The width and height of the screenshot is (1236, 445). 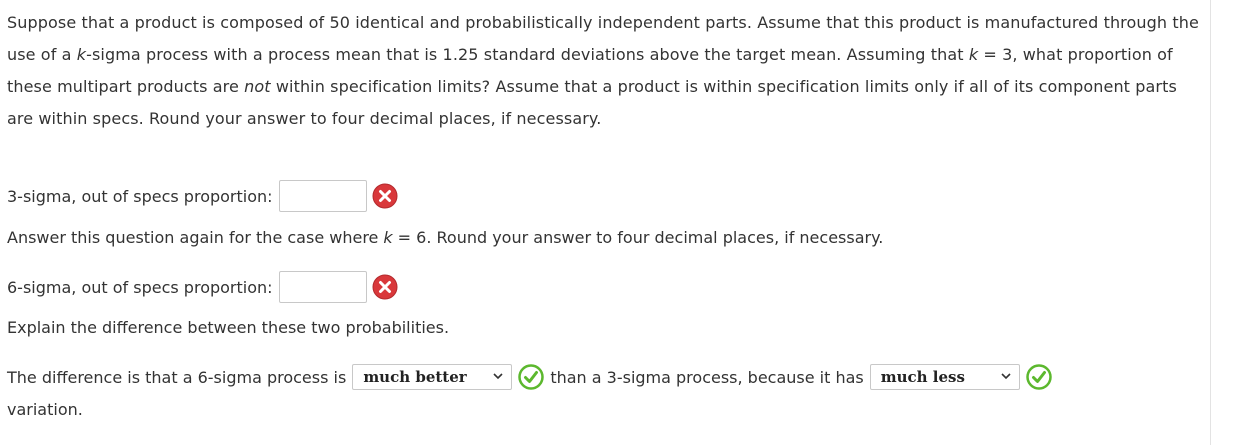 What do you see at coordinates (322, 196) in the screenshot?
I see `three-sigma-input` at bounding box center [322, 196].